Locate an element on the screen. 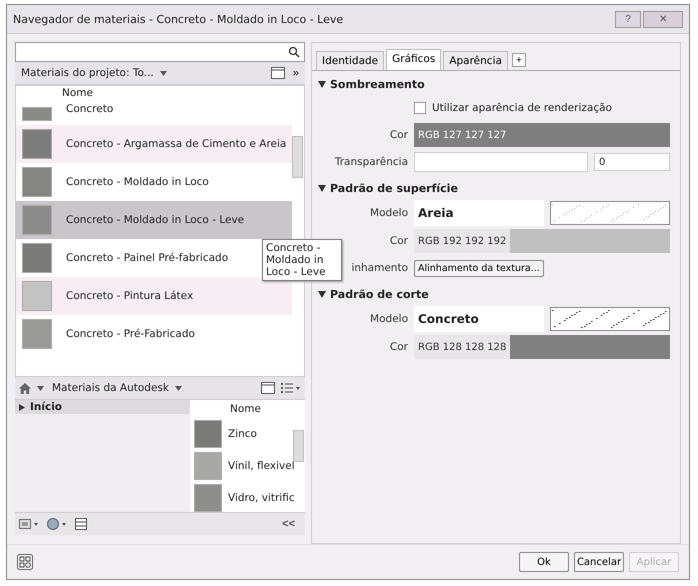  dialog-button: Aplicar is located at coordinates (654, 562).